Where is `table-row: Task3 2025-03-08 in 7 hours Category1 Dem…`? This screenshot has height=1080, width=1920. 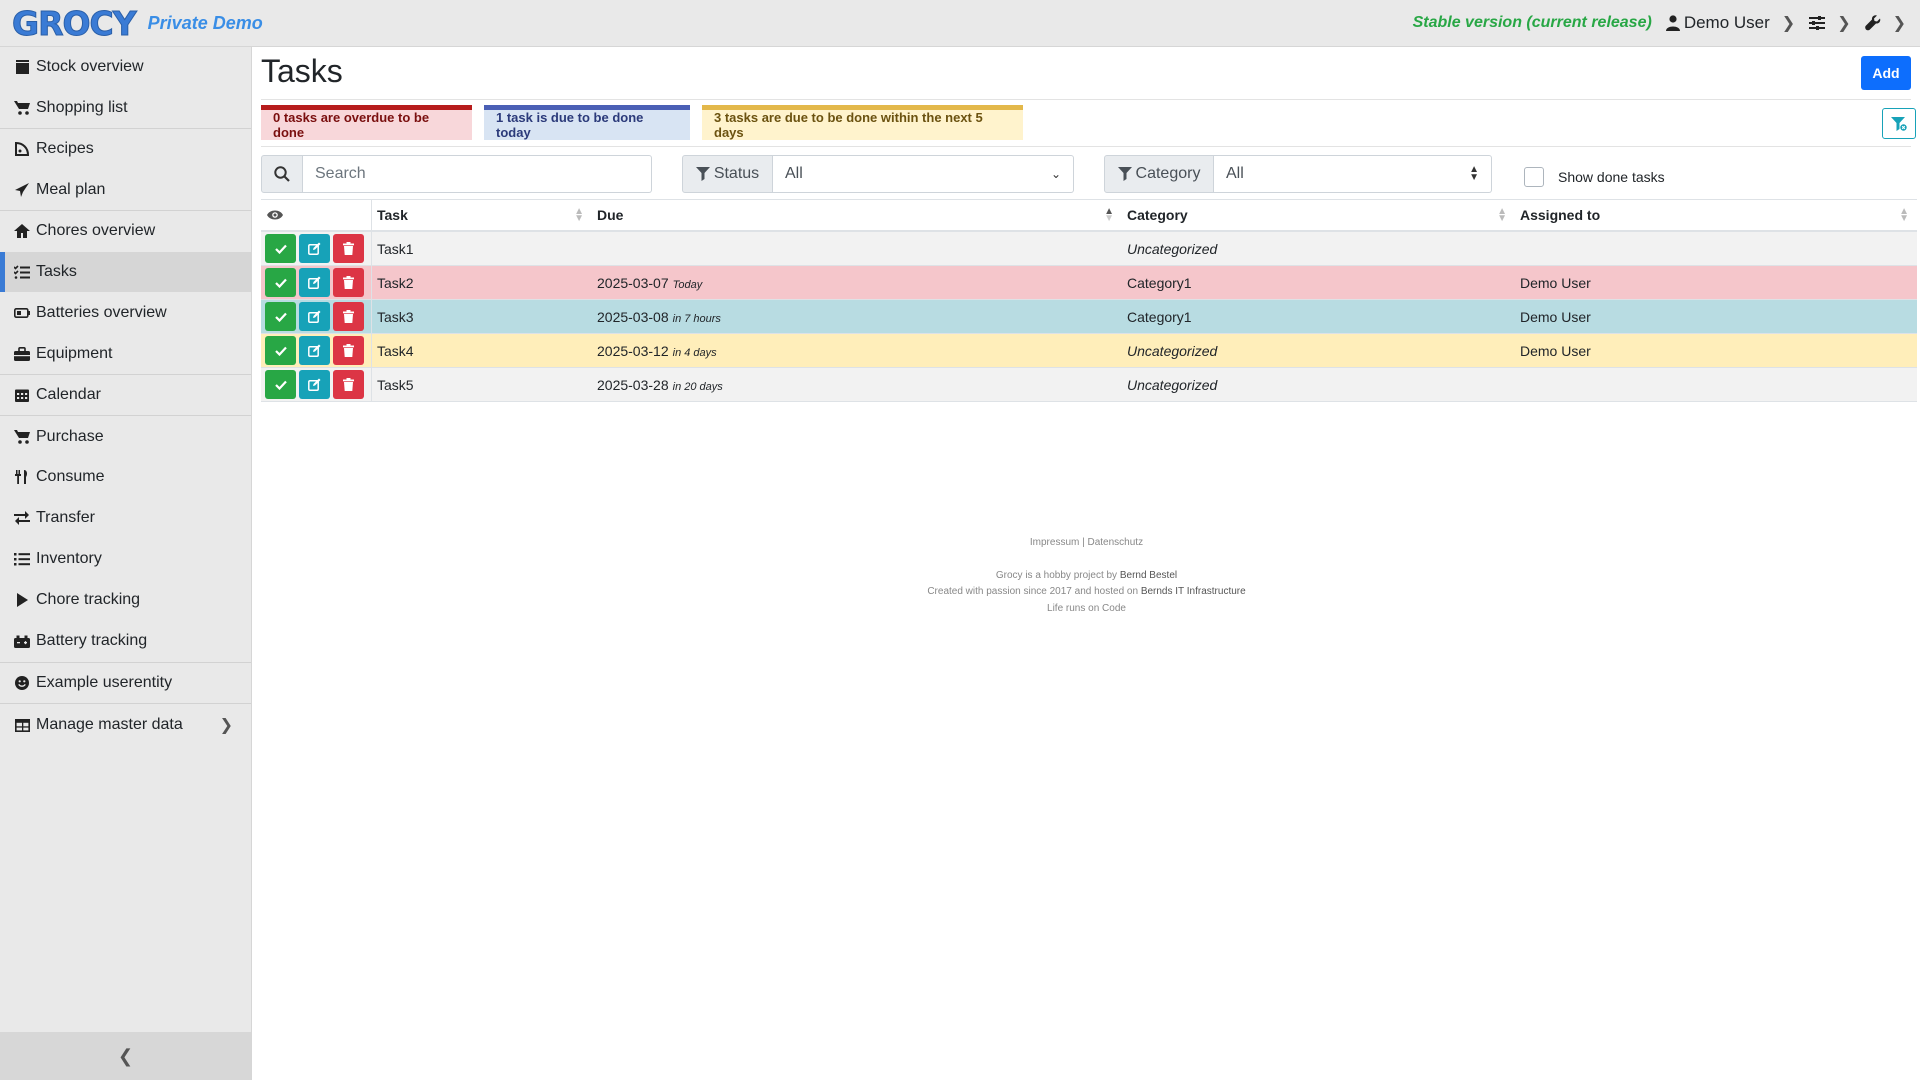 table-row: Task3 2025-03-08 in 7 hours Category1 Dem… is located at coordinates (1089, 317).